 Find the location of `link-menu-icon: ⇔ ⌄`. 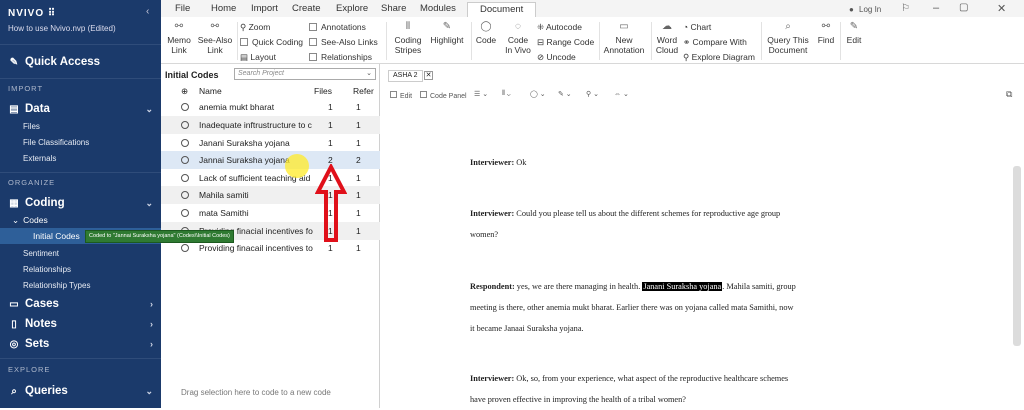

link-menu-icon: ⇔ ⌄ is located at coordinates (621, 94).